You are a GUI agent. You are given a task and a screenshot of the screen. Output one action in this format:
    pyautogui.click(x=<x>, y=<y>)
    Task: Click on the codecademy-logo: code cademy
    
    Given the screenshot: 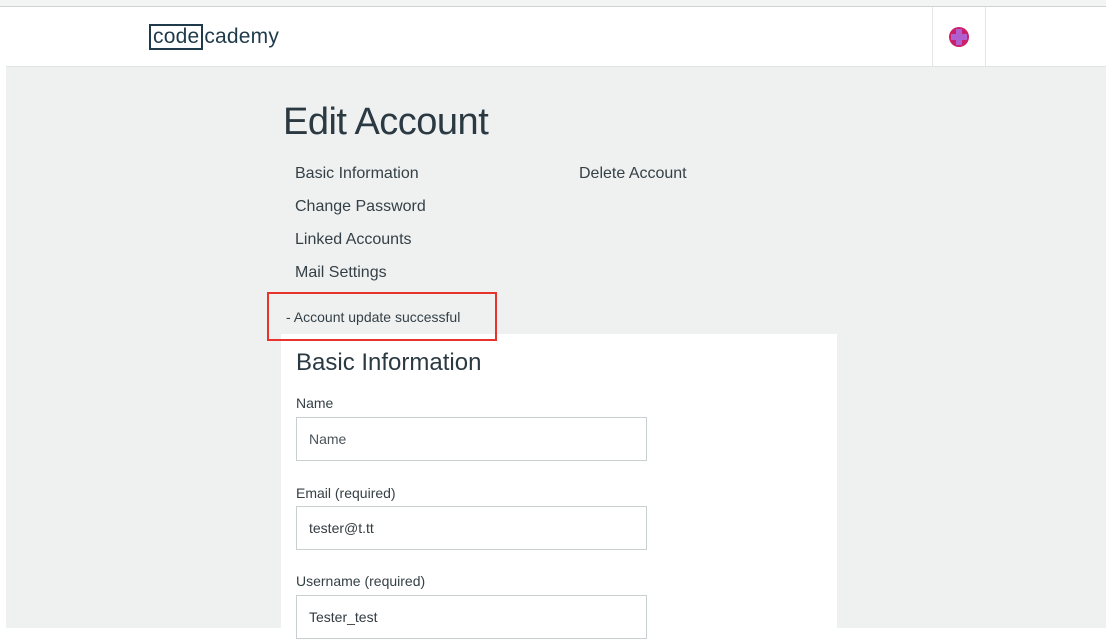 What is the action you would take?
    pyautogui.click(x=214, y=37)
    